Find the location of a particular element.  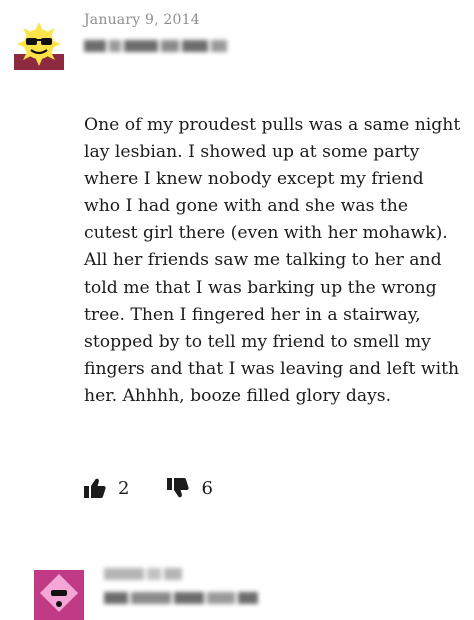

comment is located at coordinates (237, 590).